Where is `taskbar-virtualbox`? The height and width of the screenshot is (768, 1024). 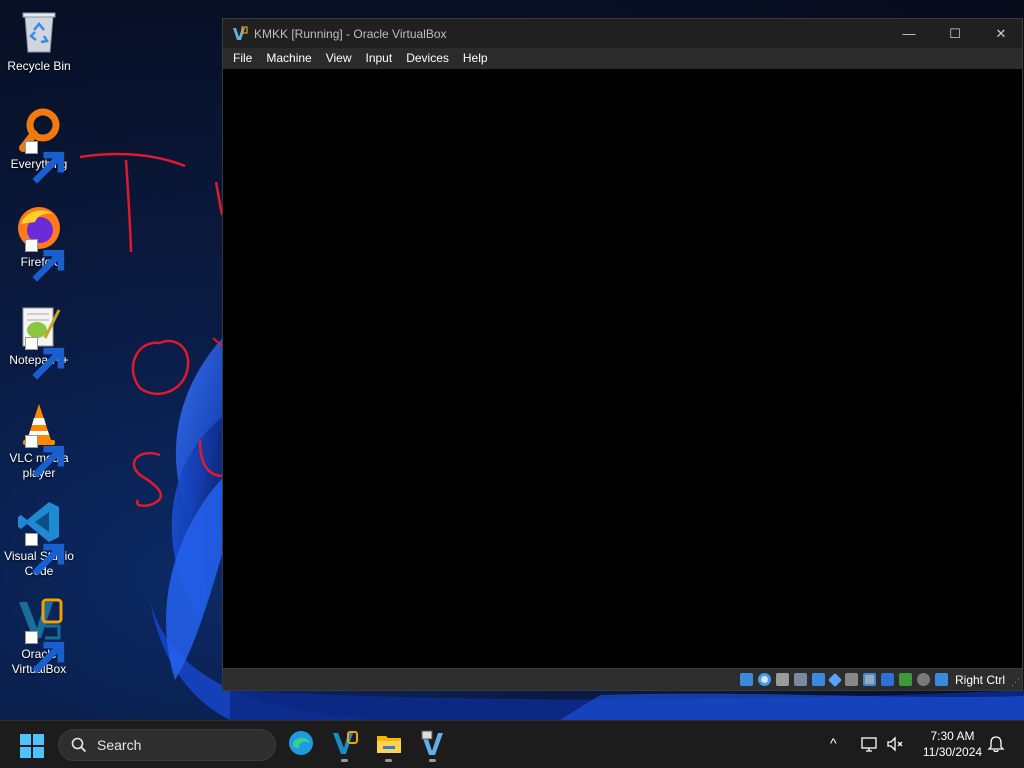
taskbar-virtualbox is located at coordinates (345, 745).